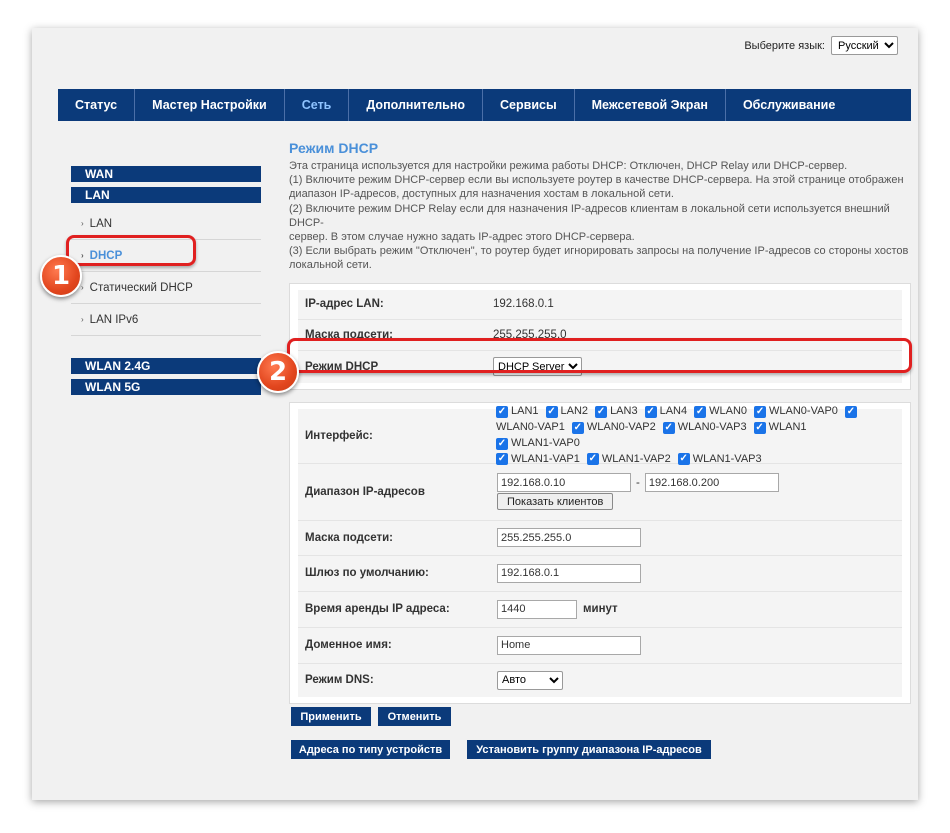  I want to click on interface-checkbox: ✓ WLAN1-VAP0, so click(538, 444).